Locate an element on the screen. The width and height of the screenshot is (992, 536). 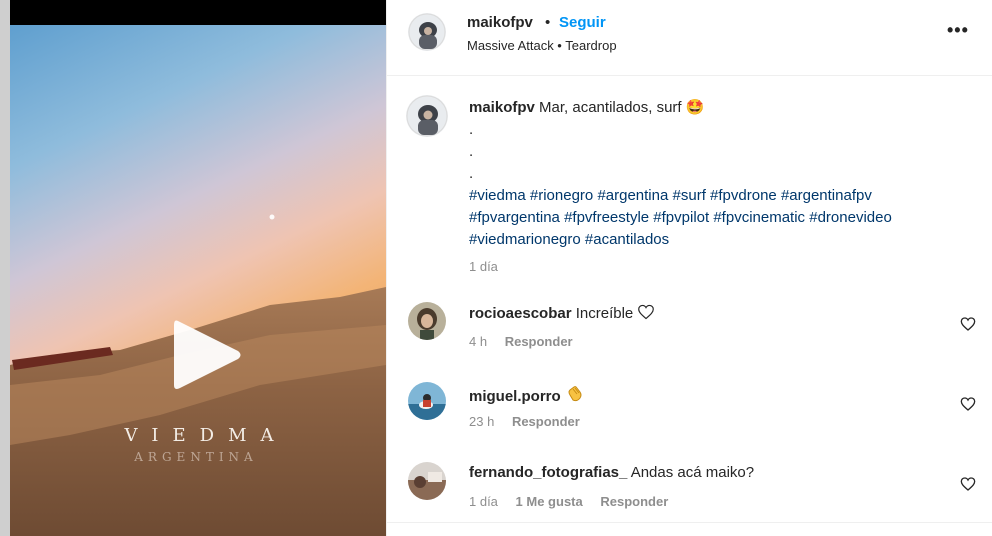
white-heart-emoji-icon is located at coordinates (646, 312).